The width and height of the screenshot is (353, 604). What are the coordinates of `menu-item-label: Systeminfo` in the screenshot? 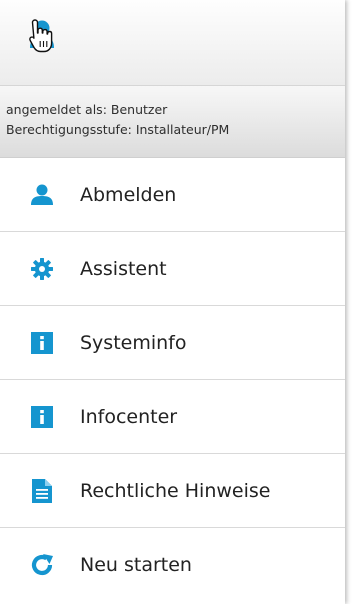 It's located at (133, 342).